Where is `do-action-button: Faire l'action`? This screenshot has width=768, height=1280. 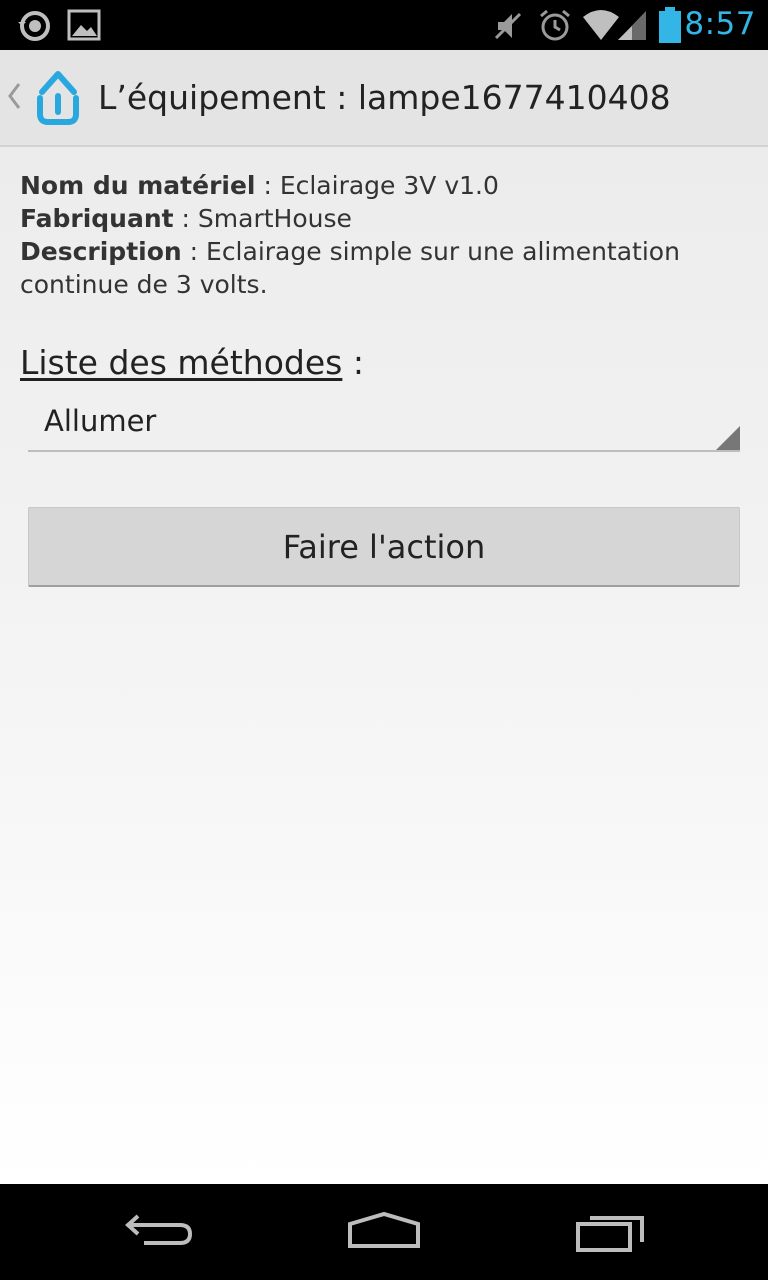
do-action-button: Faire l'action is located at coordinates (384, 547).